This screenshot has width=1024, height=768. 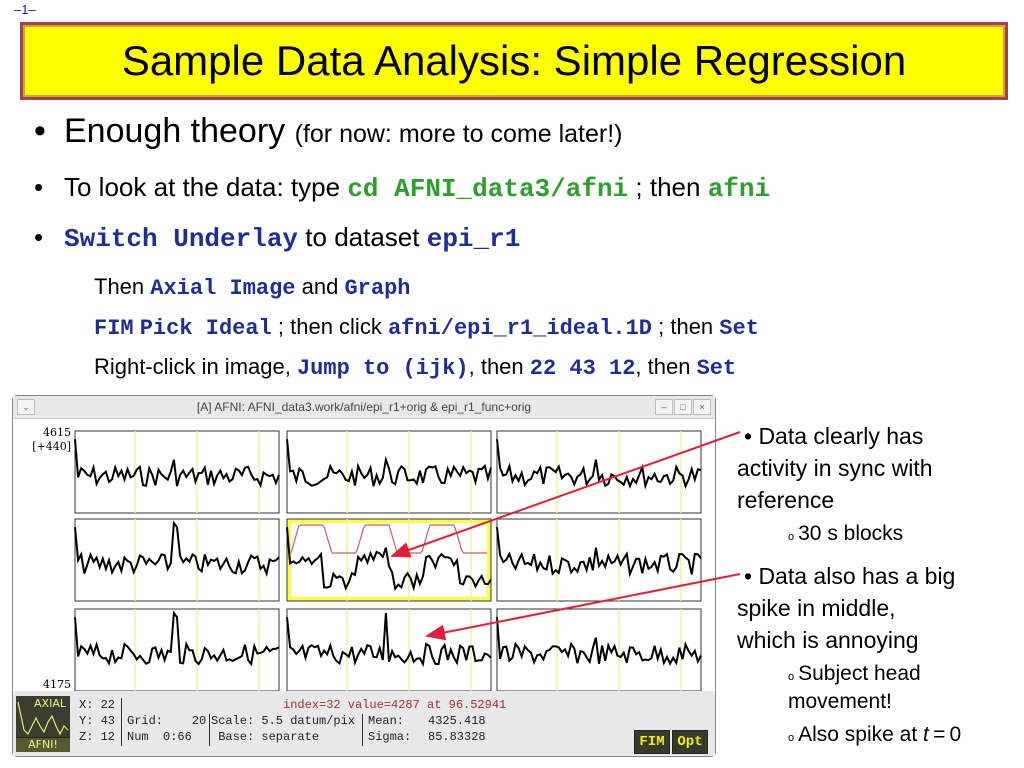 I want to click on sigma-value: 85.83328, so click(x=457, y=737).